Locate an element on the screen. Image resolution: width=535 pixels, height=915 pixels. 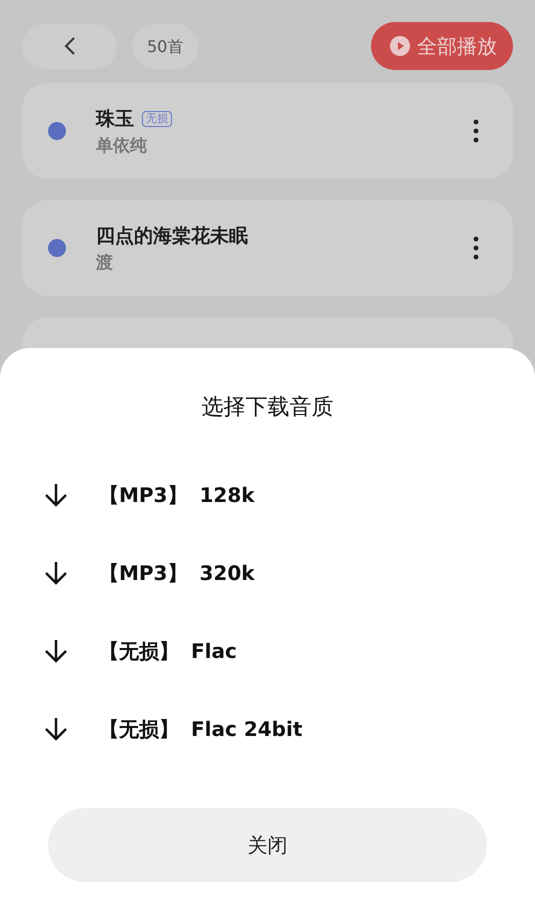
sheet-title: 选择下载音质 is located at coordinates (268, 408).